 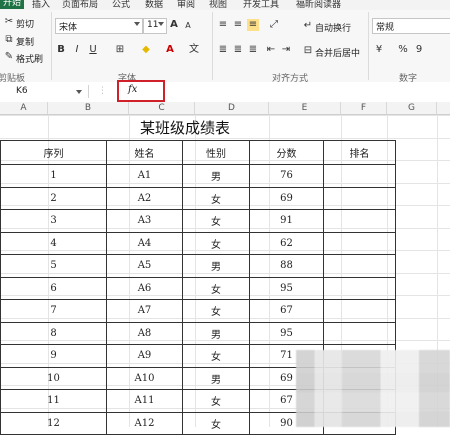 What do you see at coordinates (29, 58) in the screenshot?
I see `format-painter-button: 格式刷` at bounding box center [29, 58].